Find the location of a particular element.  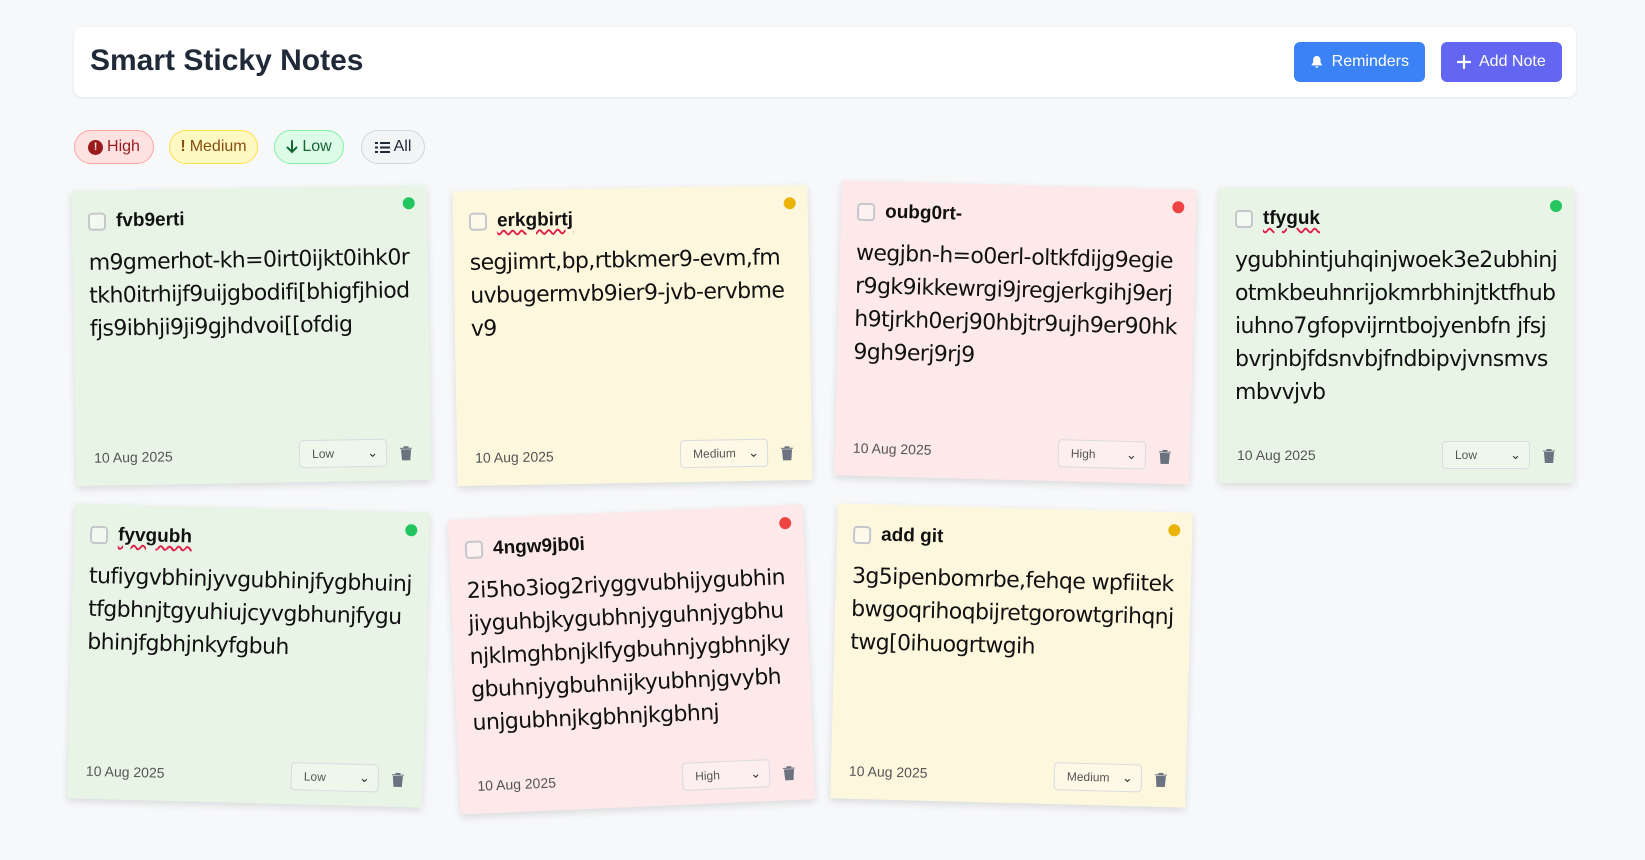

reminders-label: Reminders is located at coordinates (1370, 61).